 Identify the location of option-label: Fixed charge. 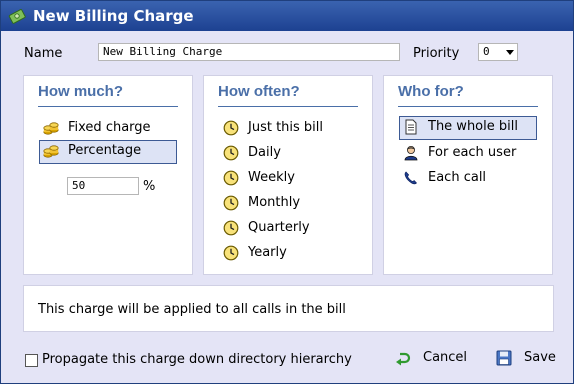
(109, 127).